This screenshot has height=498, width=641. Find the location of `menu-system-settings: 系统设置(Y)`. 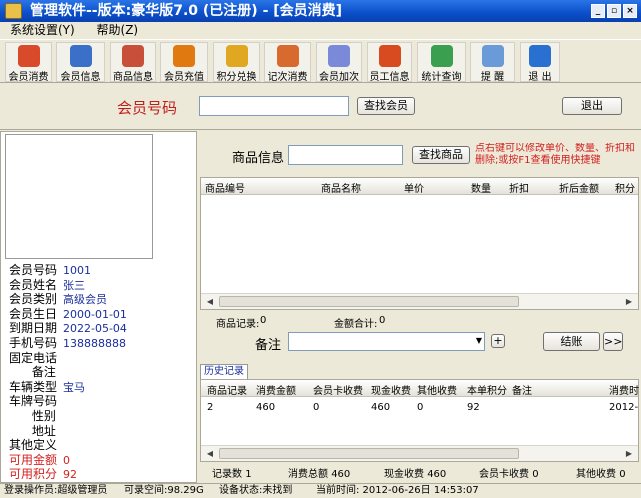

menu-system-settings: 系统设置(Y) is located at coordinates (42, 30).